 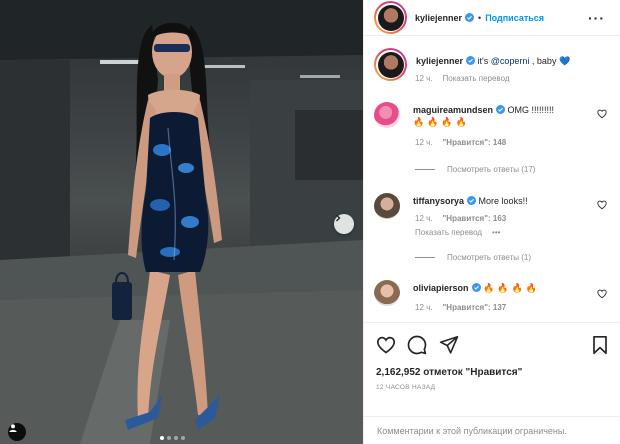 What do you see at coordinates (449, 345) in the screenshot?
I see `paper-plane-icon` at bounding box center [449, 345].